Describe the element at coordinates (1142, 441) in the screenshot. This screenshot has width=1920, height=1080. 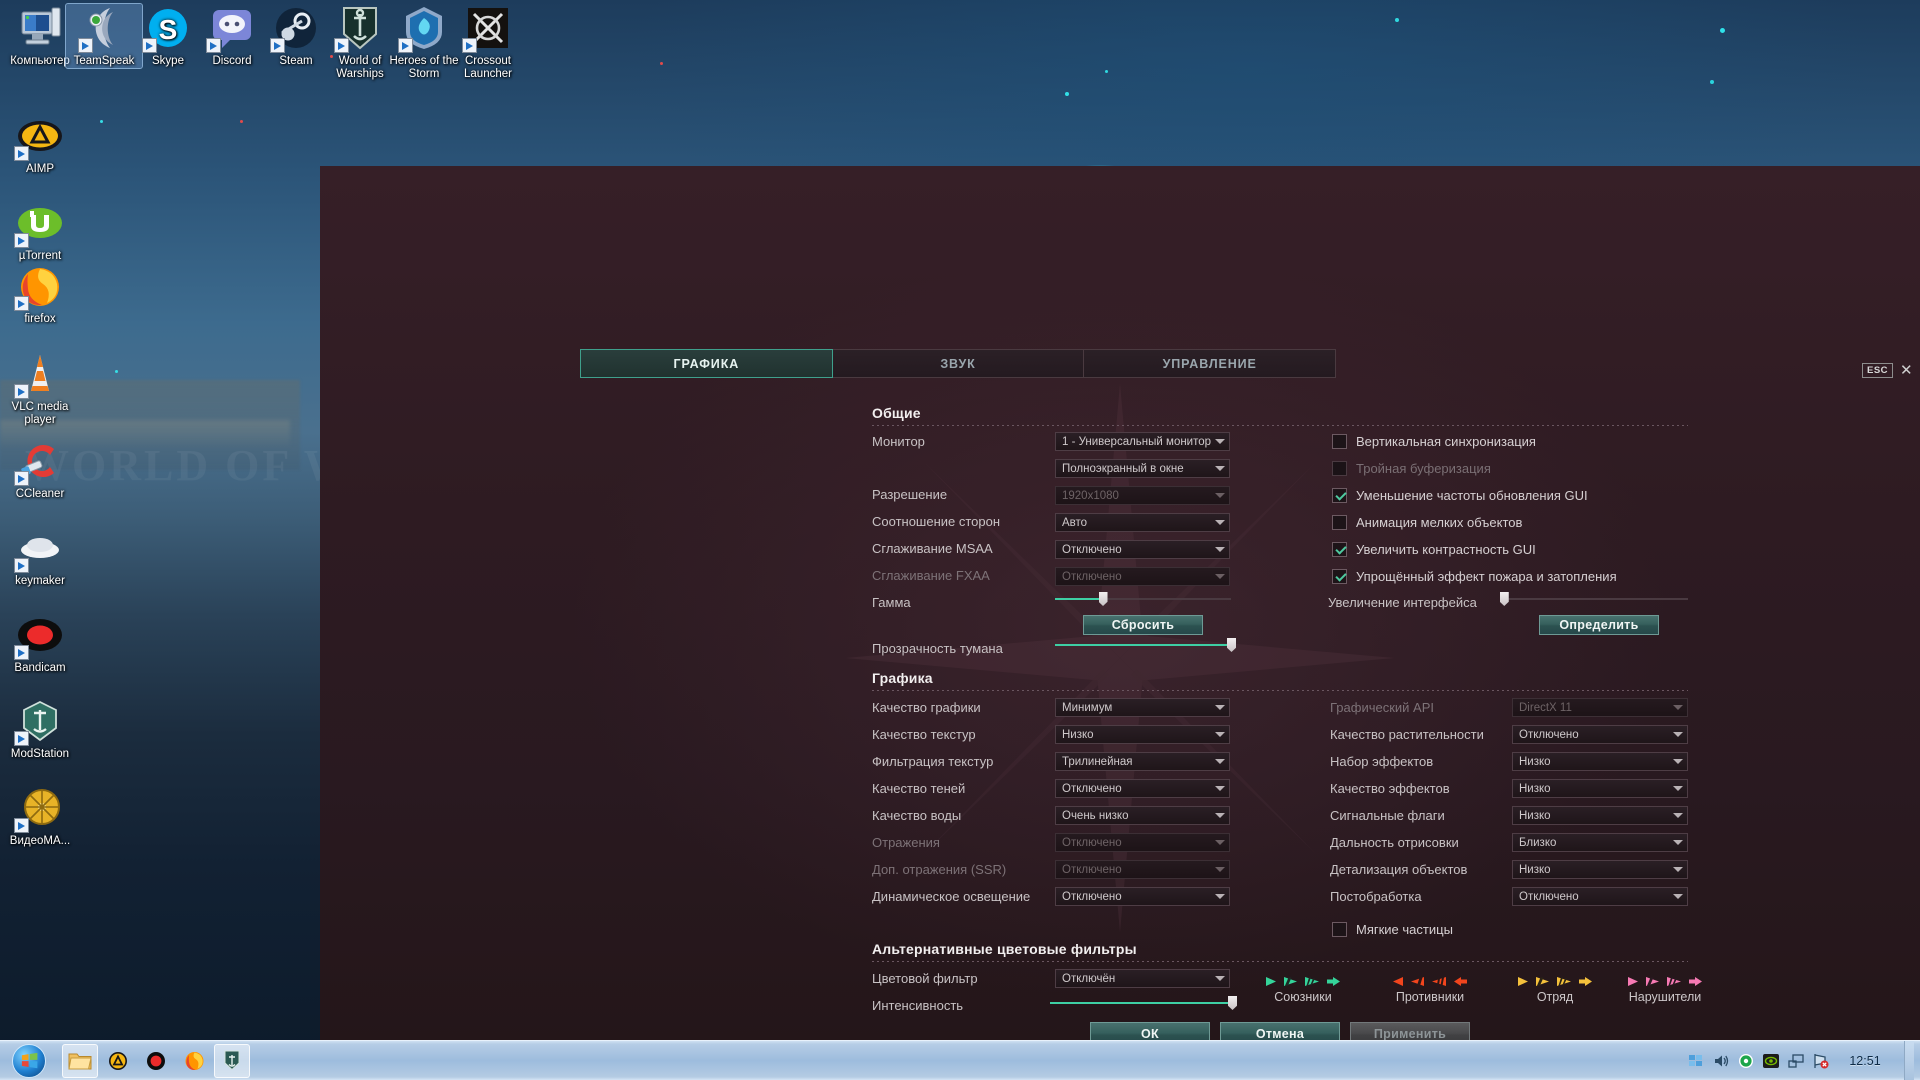
I see `dropdown-monitor: 1 - Универсальный монитор` at that location.